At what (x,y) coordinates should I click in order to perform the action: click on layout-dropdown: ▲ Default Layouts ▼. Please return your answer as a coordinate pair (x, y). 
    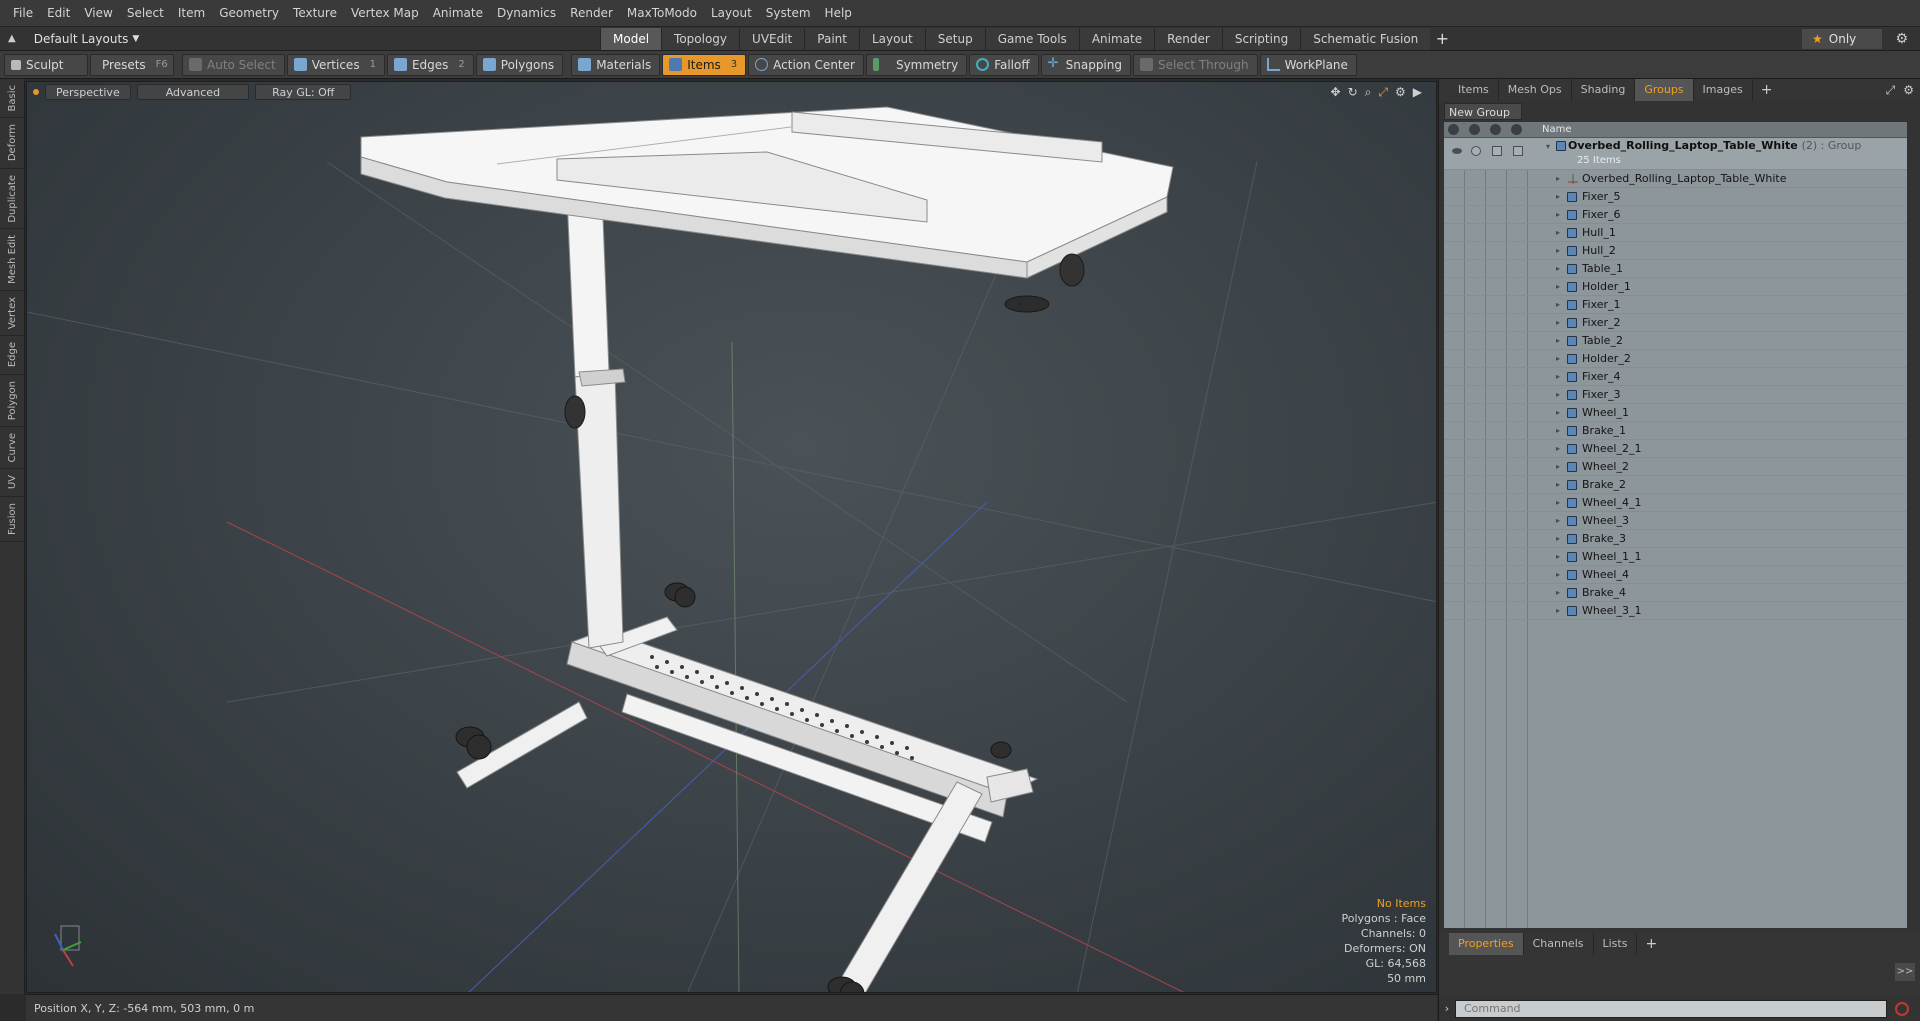
    Looking at the image, I should click on (300, 39).